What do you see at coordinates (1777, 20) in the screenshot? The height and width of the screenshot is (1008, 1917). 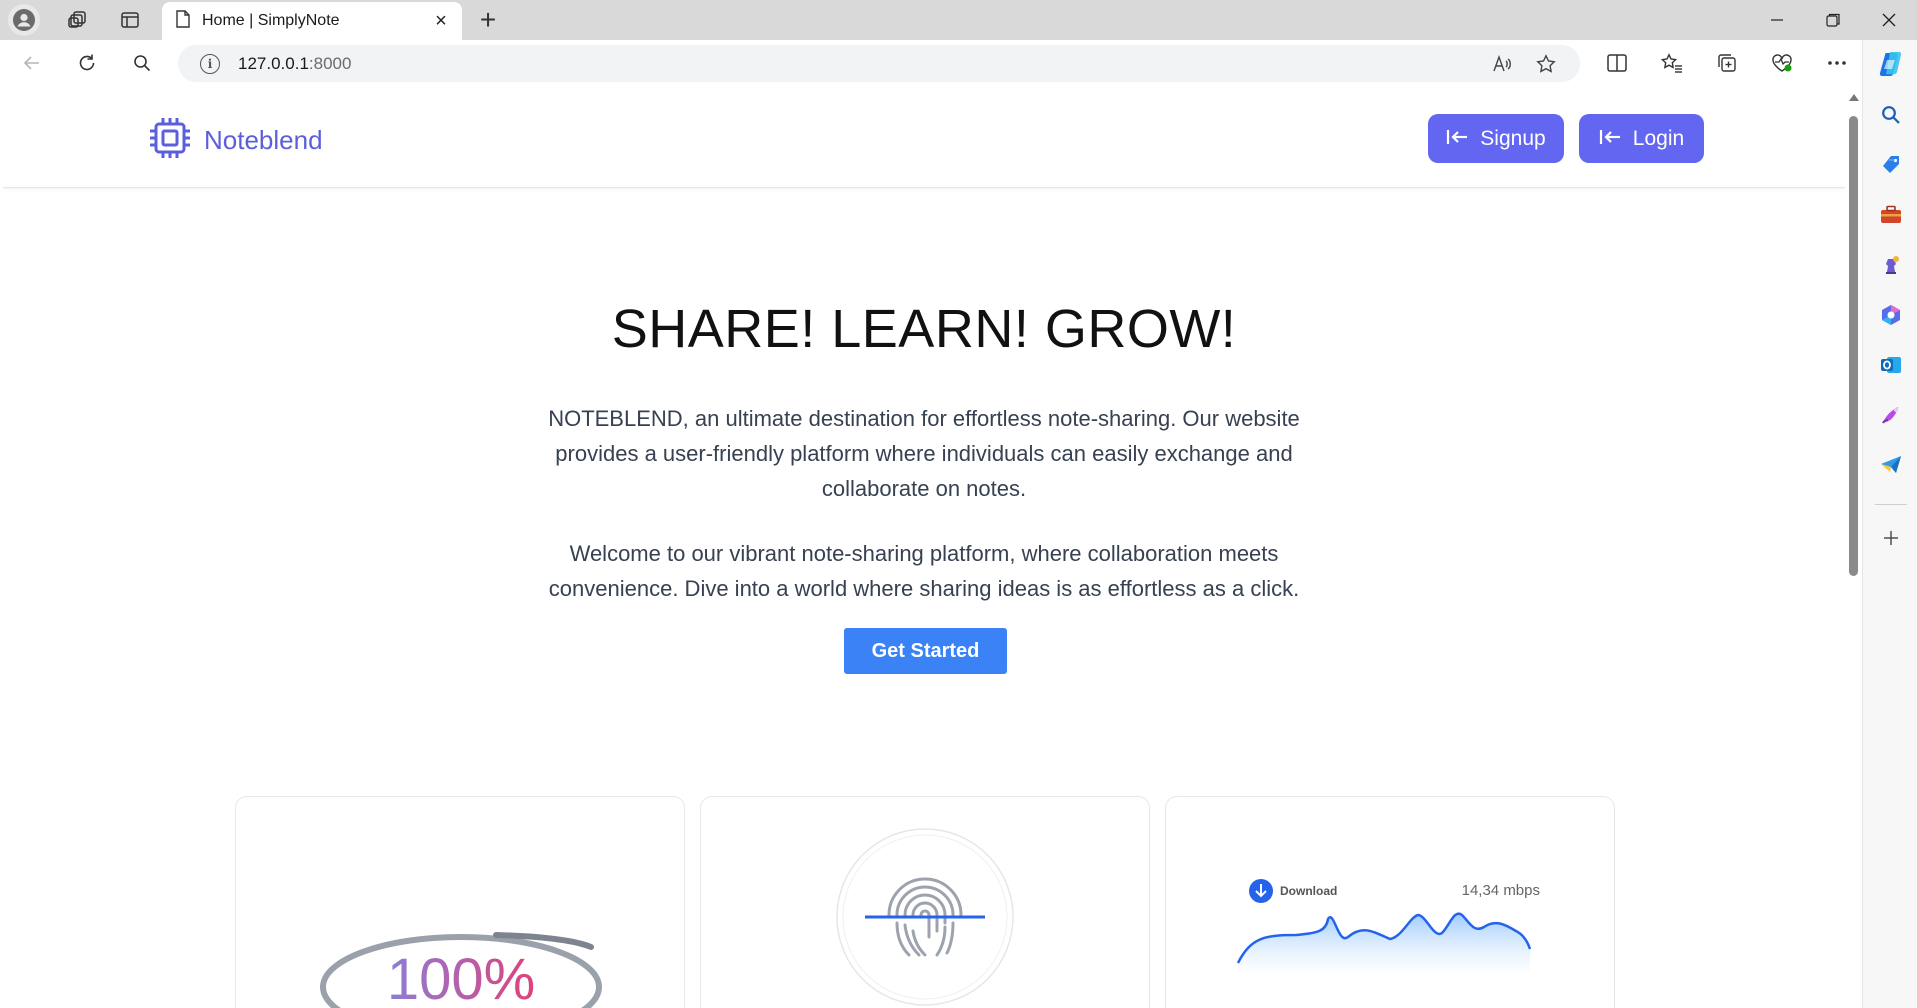 I see `minimize-icon` at bounding box center [1777, 20].